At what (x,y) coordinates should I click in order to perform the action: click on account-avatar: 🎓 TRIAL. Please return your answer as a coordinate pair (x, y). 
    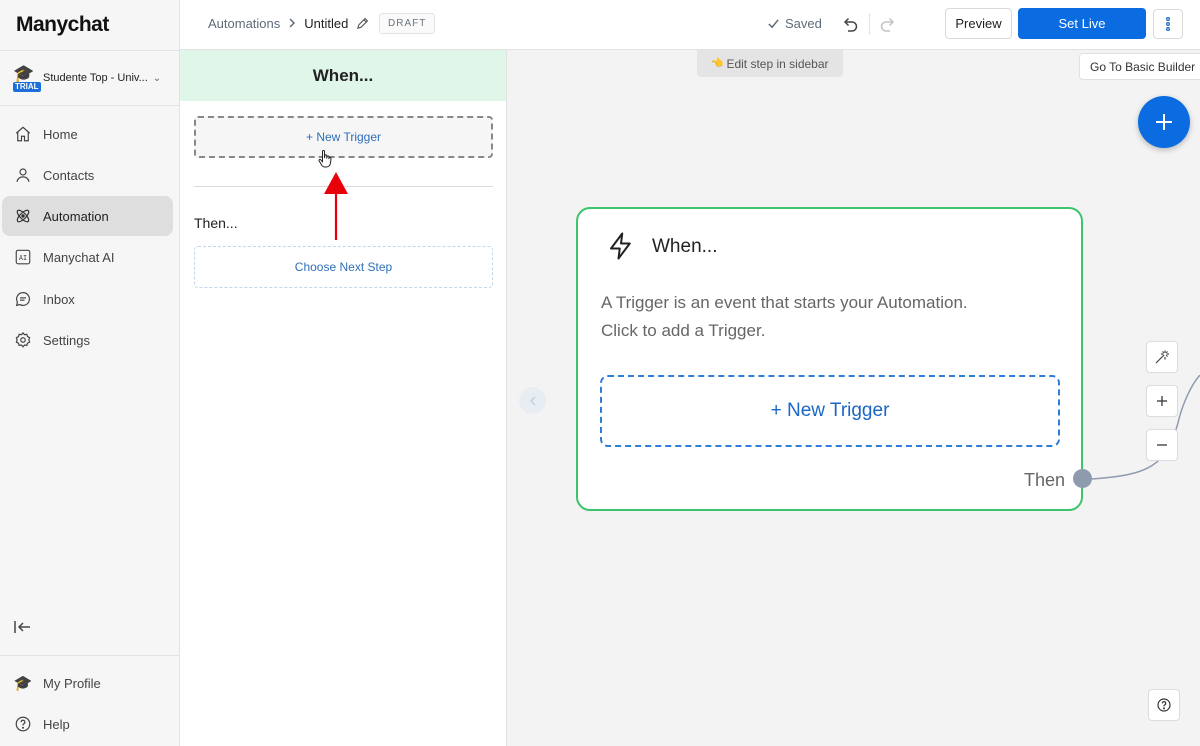
    Looking at the image, I should click on (25, 78).